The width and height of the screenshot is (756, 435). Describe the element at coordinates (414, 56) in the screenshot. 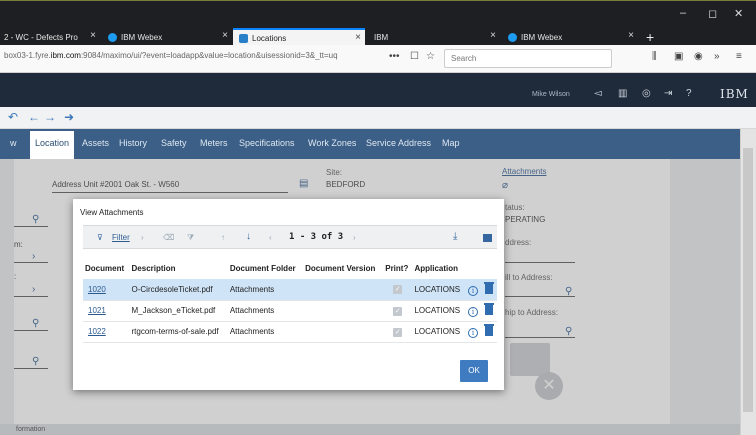

I see `pocket-icon: ☐` at that location.